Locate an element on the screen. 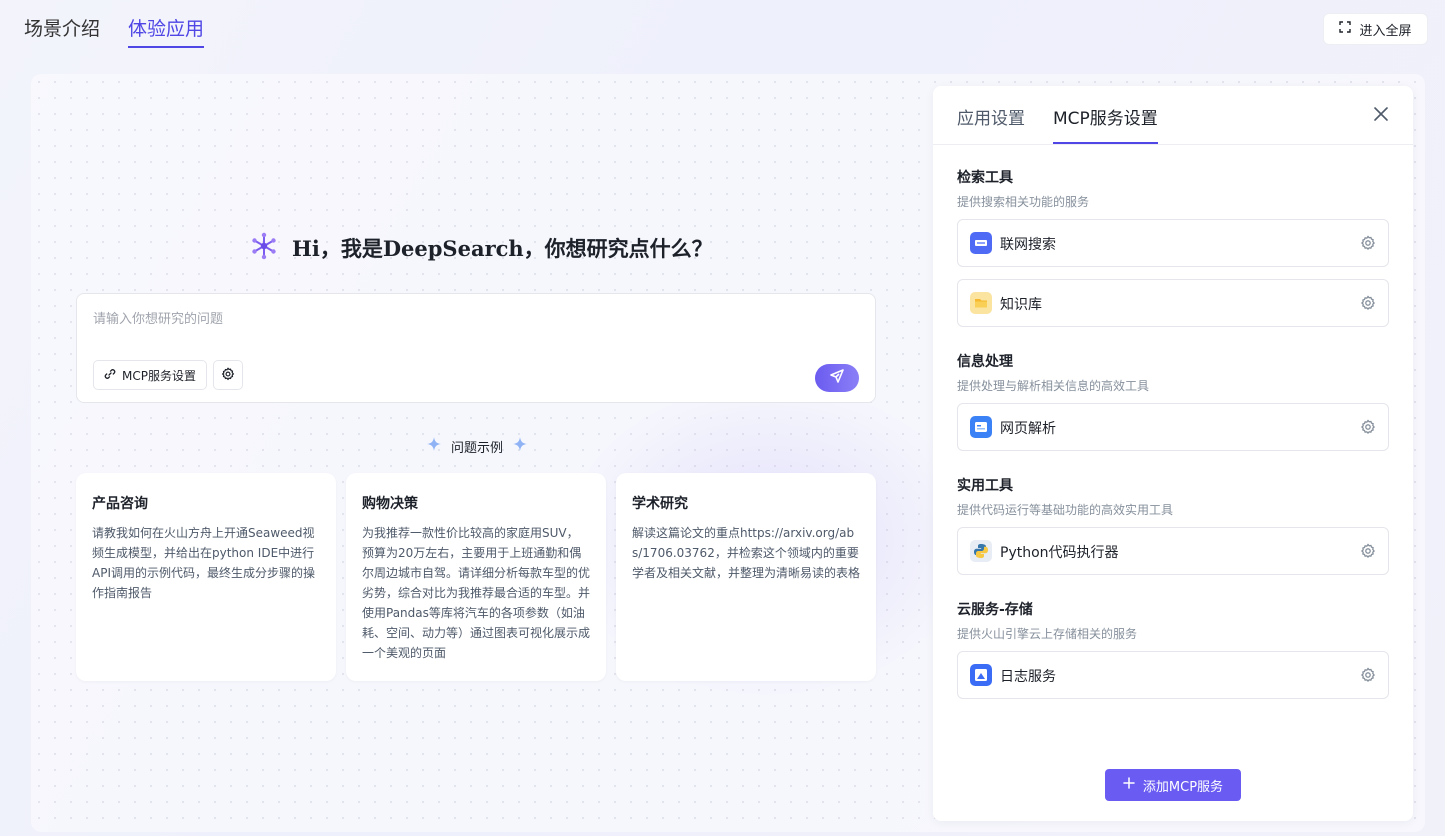 This screenshot has height=836, width=1445. example-card-title: 购物决策 is located at coordinates (390, 504).